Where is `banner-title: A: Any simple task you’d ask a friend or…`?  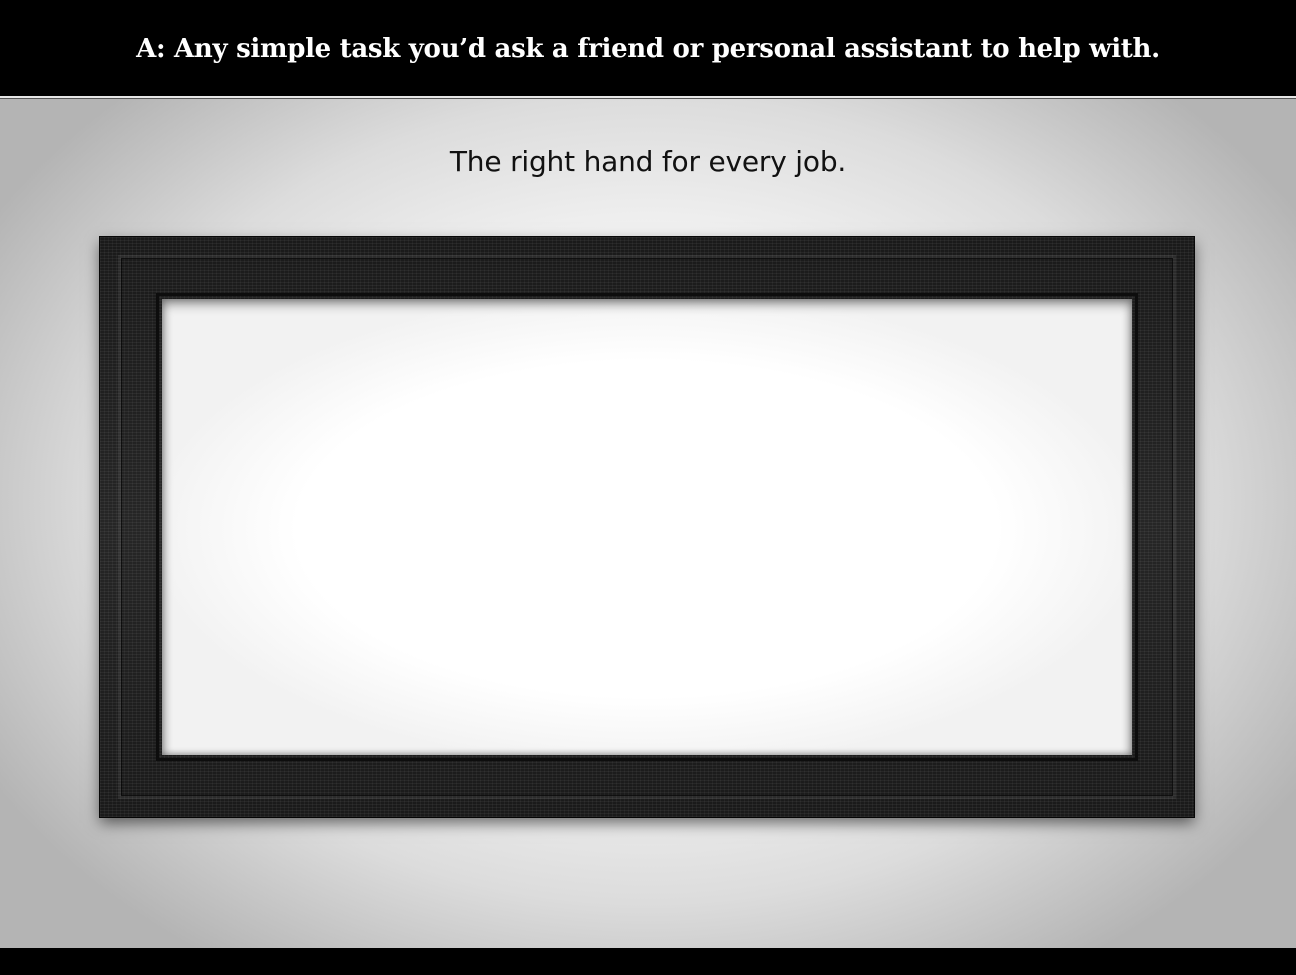
banner-title: A: Any simple task you’d ask a friend or… is located at coordinates (648, 49).